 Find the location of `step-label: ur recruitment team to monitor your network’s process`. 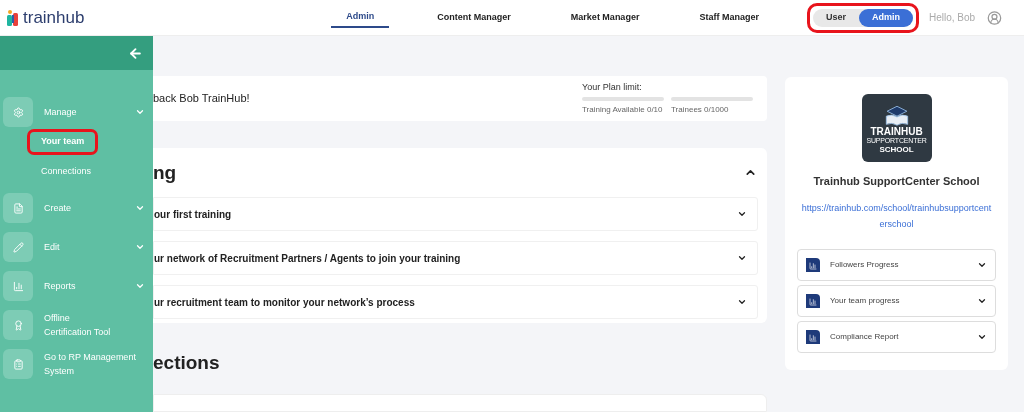

step-label: ur recruitment team to monitor your network’s process is located at coordinates (284, 302).